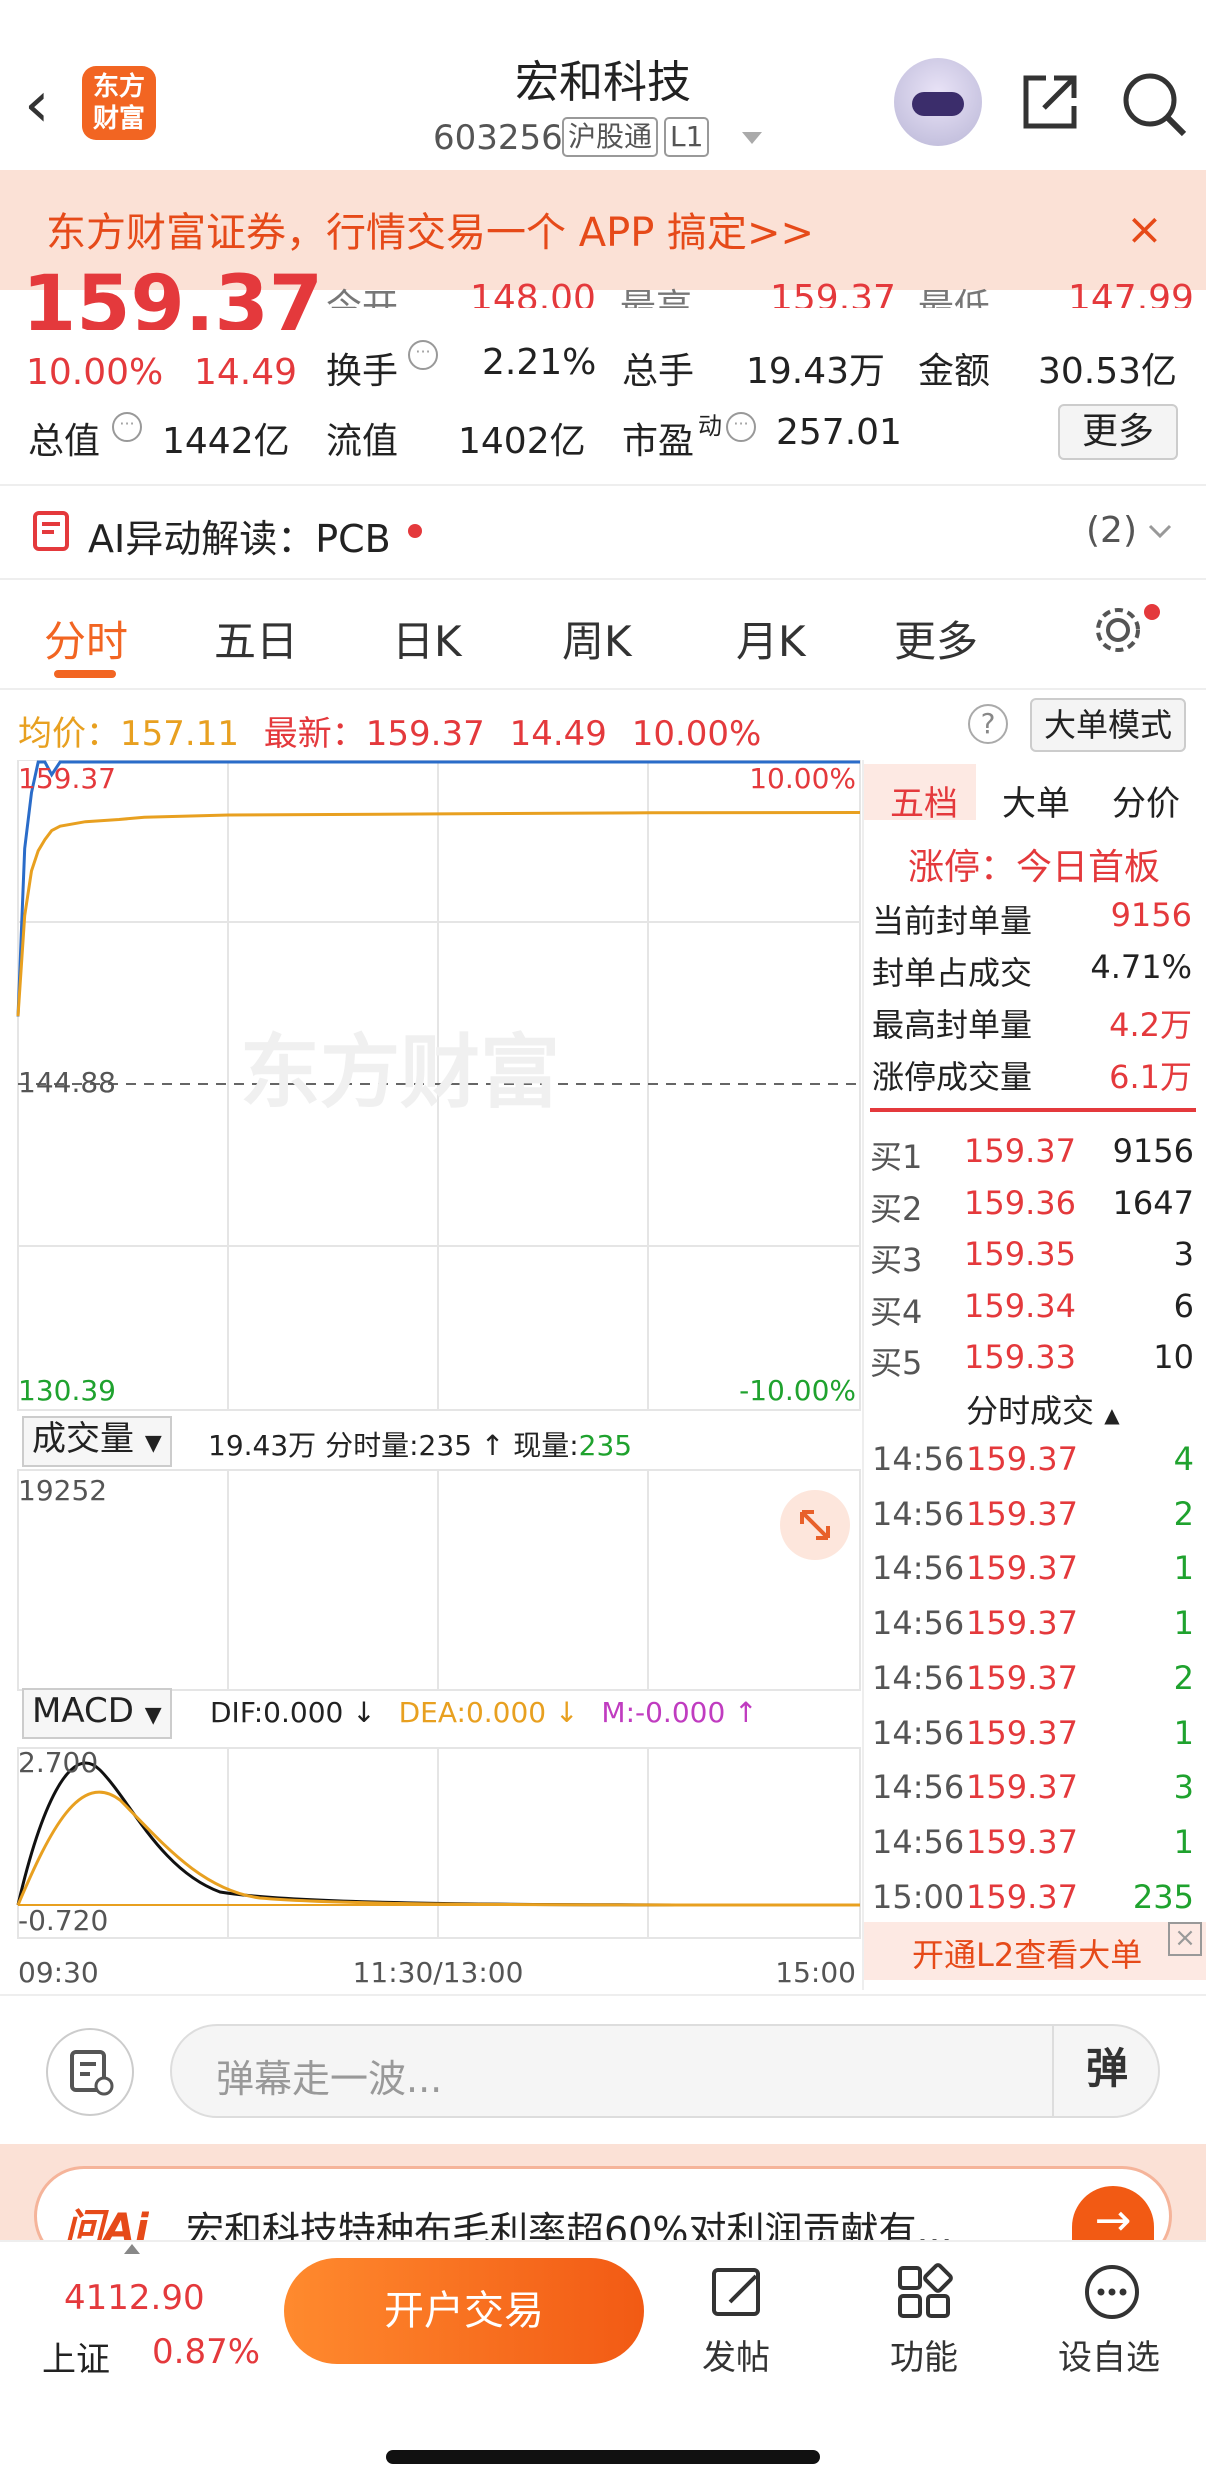 This screenshot has width=1206, height=2483. I want to click on tab-more: 更多, so click(936, 638).